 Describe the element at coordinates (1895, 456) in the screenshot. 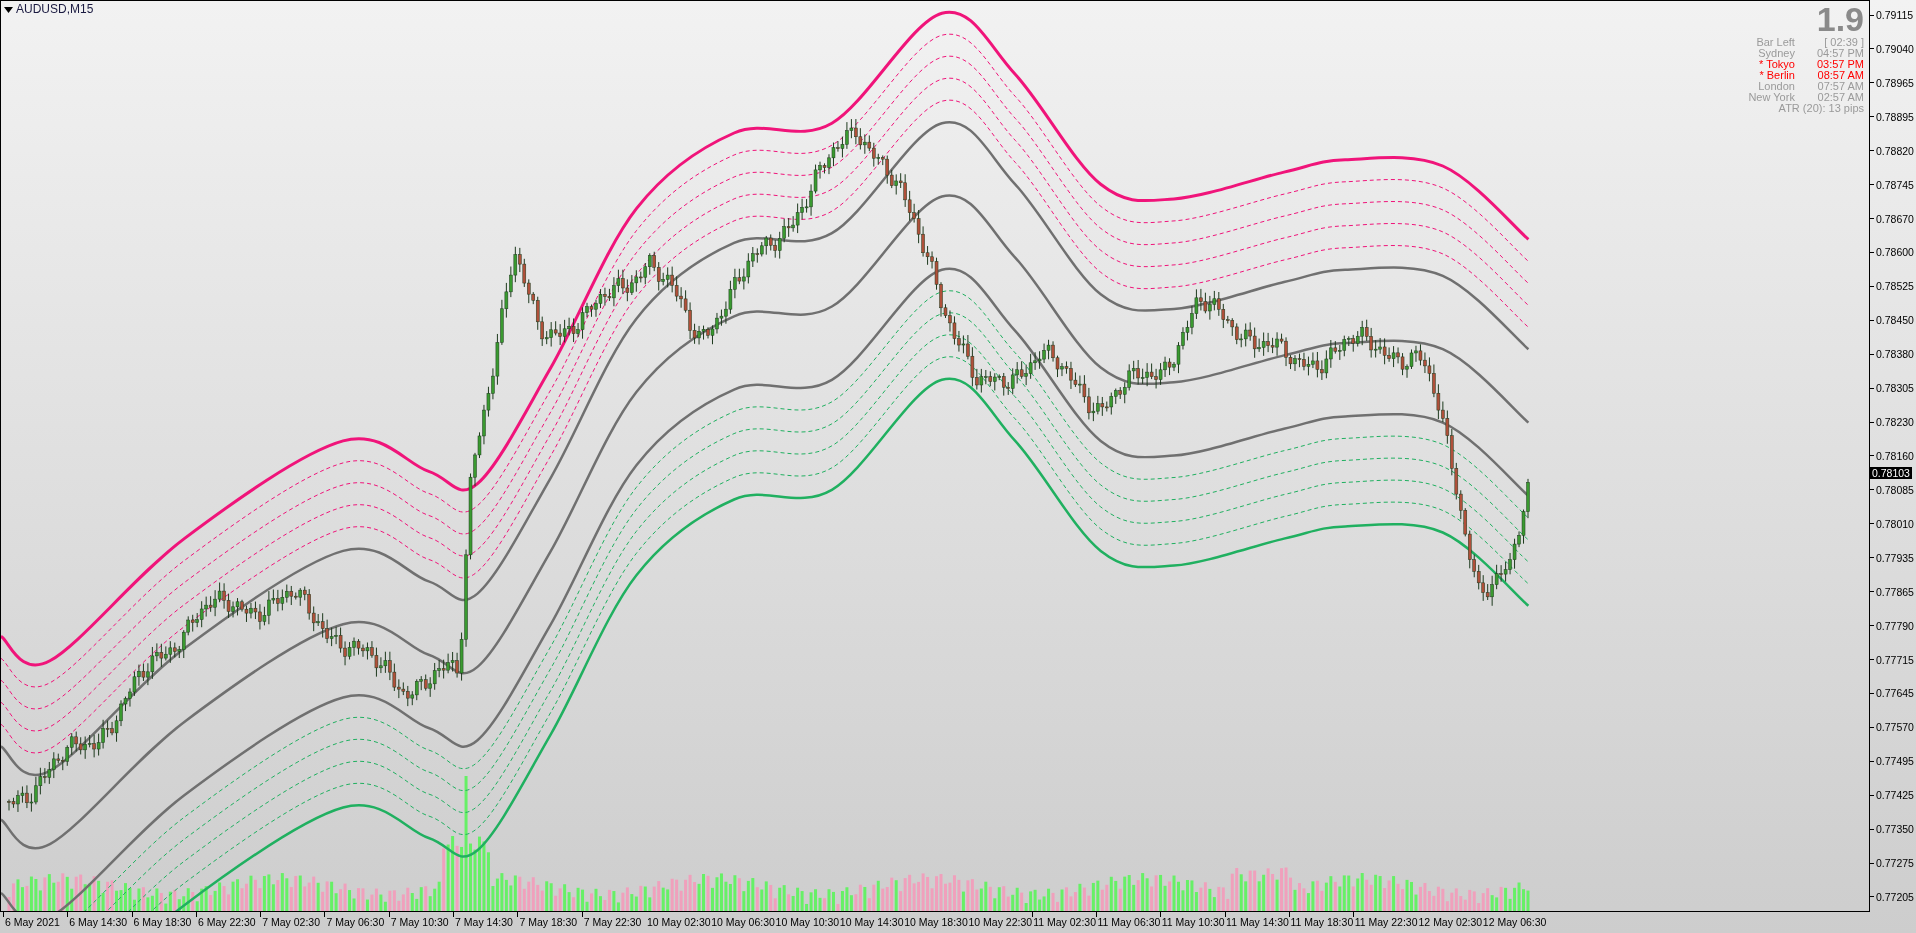

I see `price-label: 0.78160` at that location.